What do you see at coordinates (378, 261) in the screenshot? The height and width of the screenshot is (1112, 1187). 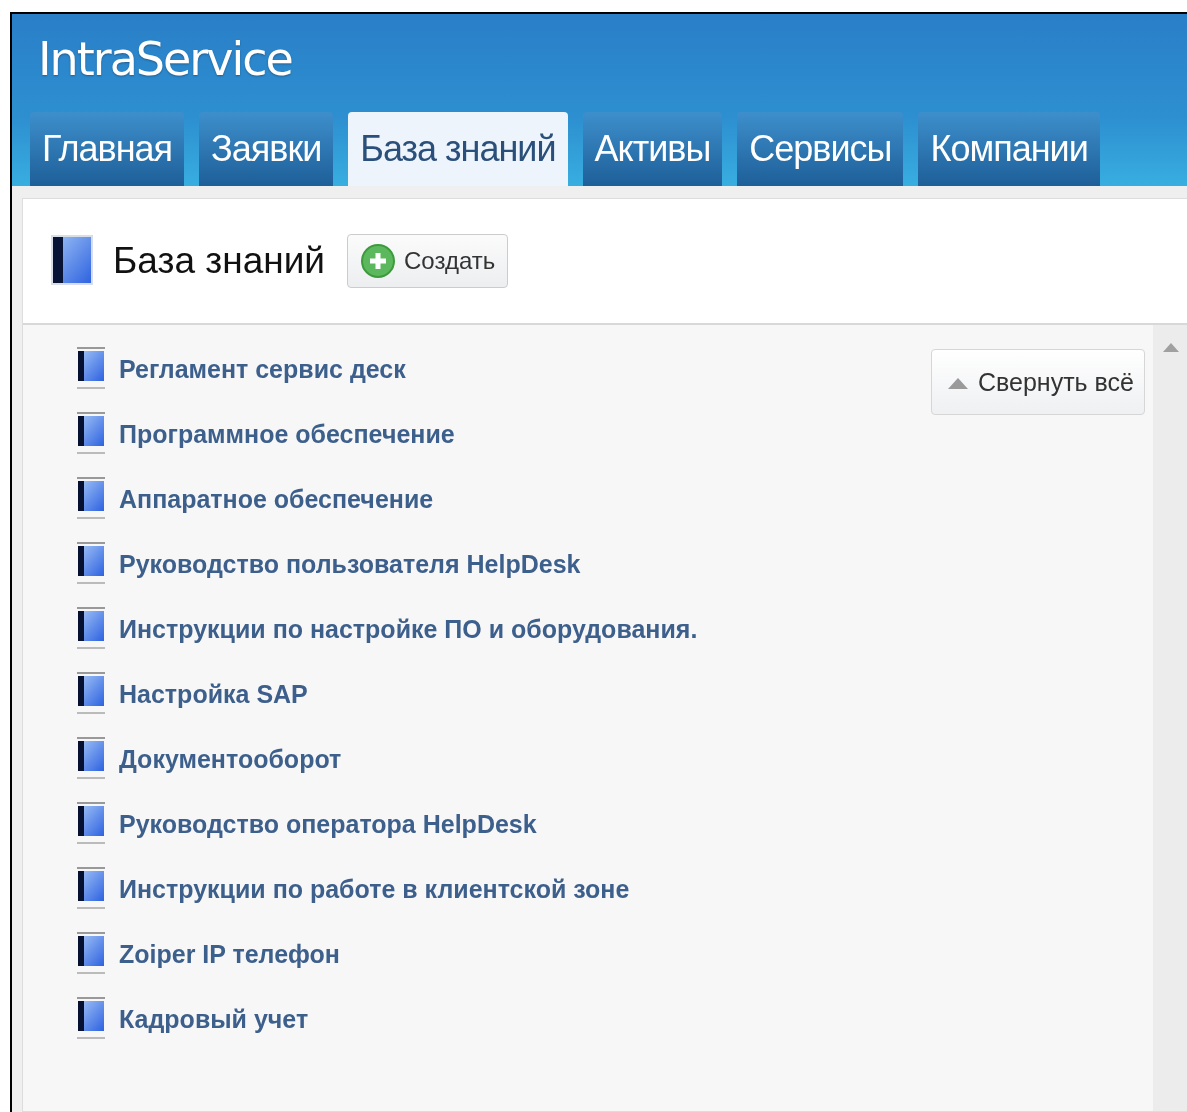 I see `plus-icon` at bounding box center [378, 261].